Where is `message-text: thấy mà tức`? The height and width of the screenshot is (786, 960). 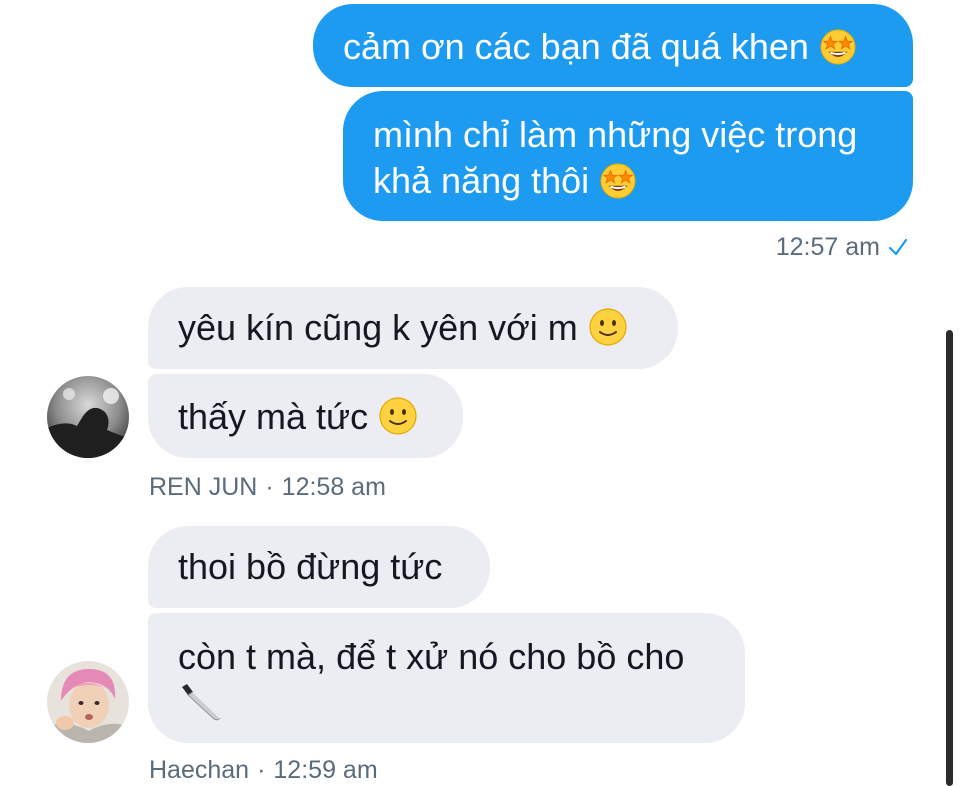
message-text: thấy mà tức is located at coordinates (273, 416).